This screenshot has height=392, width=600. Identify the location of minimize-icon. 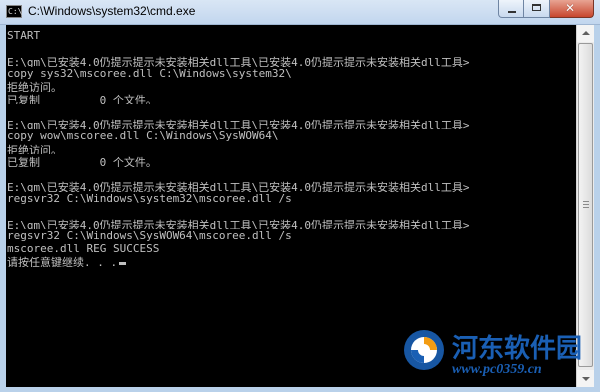
(512, 12).